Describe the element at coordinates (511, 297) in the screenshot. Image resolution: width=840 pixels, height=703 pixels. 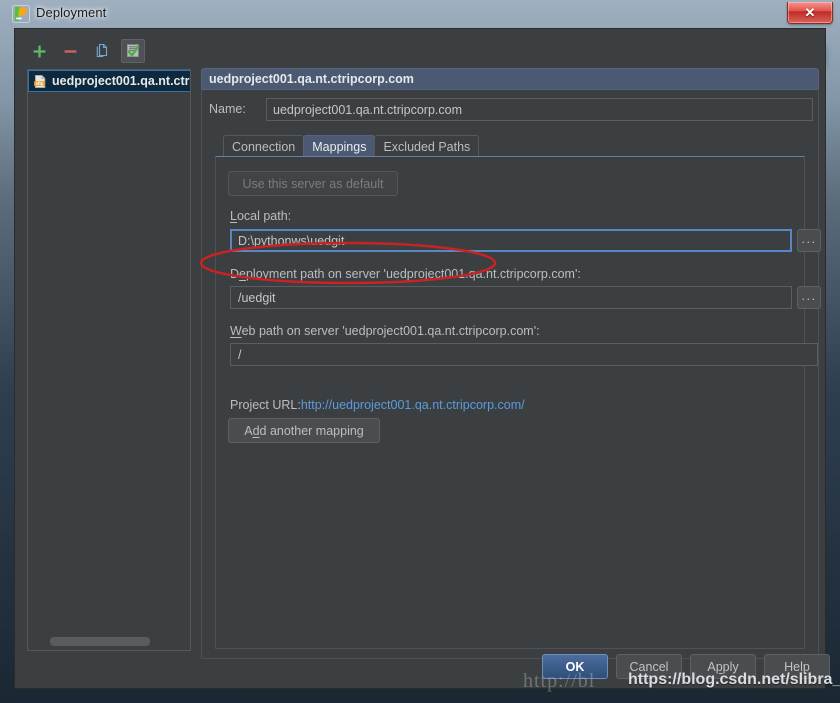
I see `deployment-path-input: /uedgit` at that location.